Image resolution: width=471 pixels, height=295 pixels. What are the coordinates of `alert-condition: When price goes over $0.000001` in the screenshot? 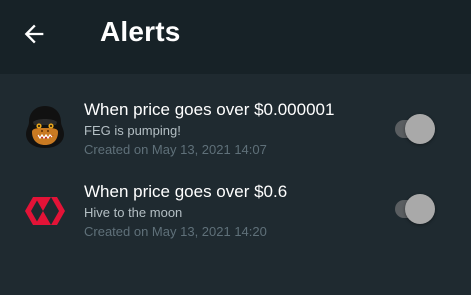 It's located at (209, 109).